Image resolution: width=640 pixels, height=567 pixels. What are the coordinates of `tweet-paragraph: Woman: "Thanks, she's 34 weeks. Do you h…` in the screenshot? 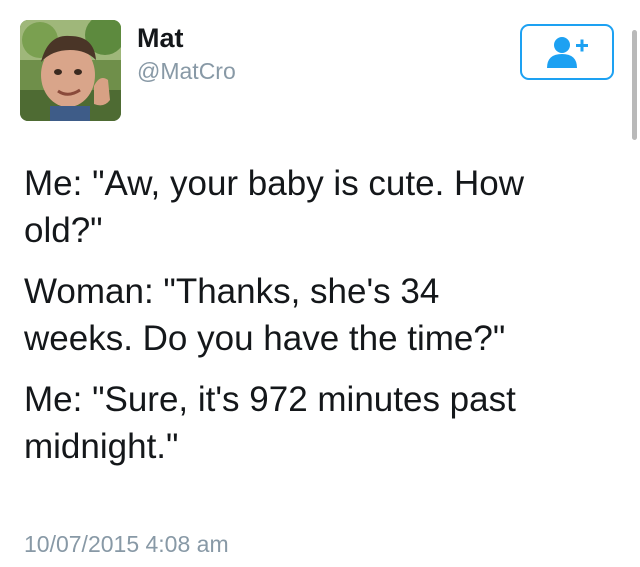 It's located at (265, 315).